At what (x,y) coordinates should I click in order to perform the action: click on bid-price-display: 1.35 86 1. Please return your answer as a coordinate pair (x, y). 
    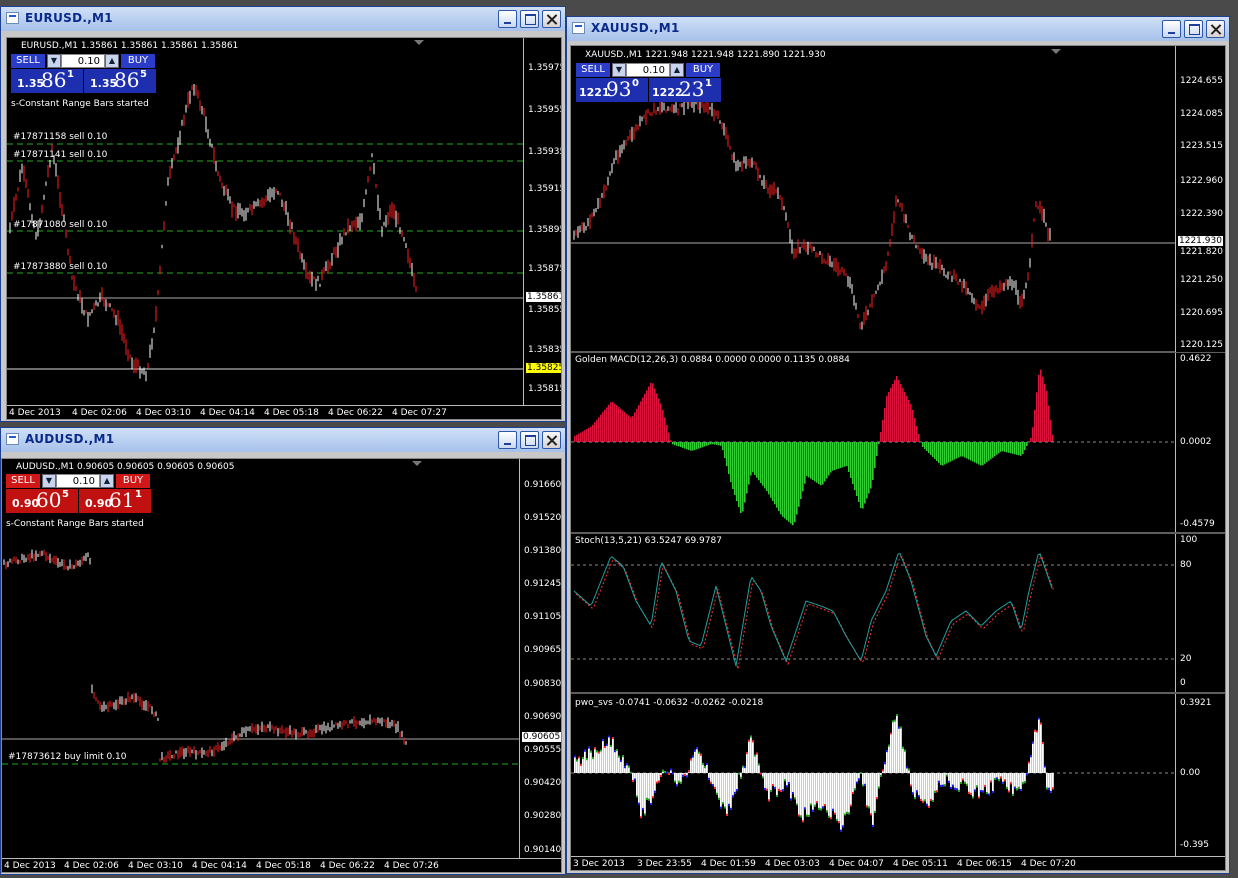
    Looking at the image, I should click on (47, 80).